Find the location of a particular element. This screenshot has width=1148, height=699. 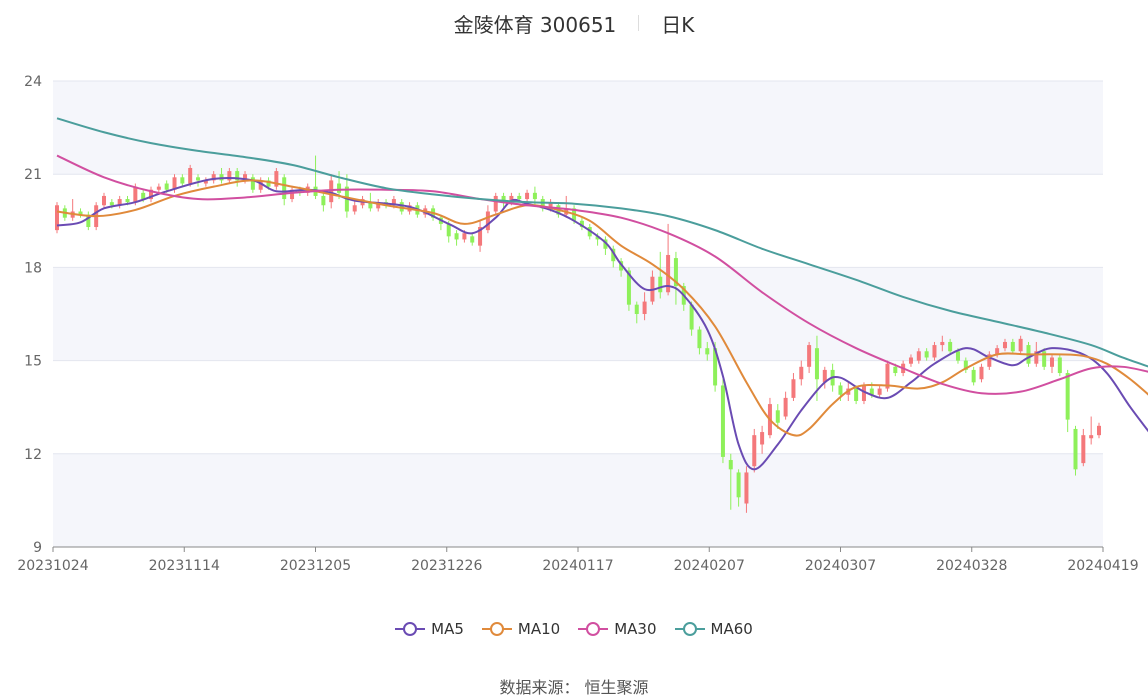

legend-item-ma60: MA60 is located at coordinates (713, 629).